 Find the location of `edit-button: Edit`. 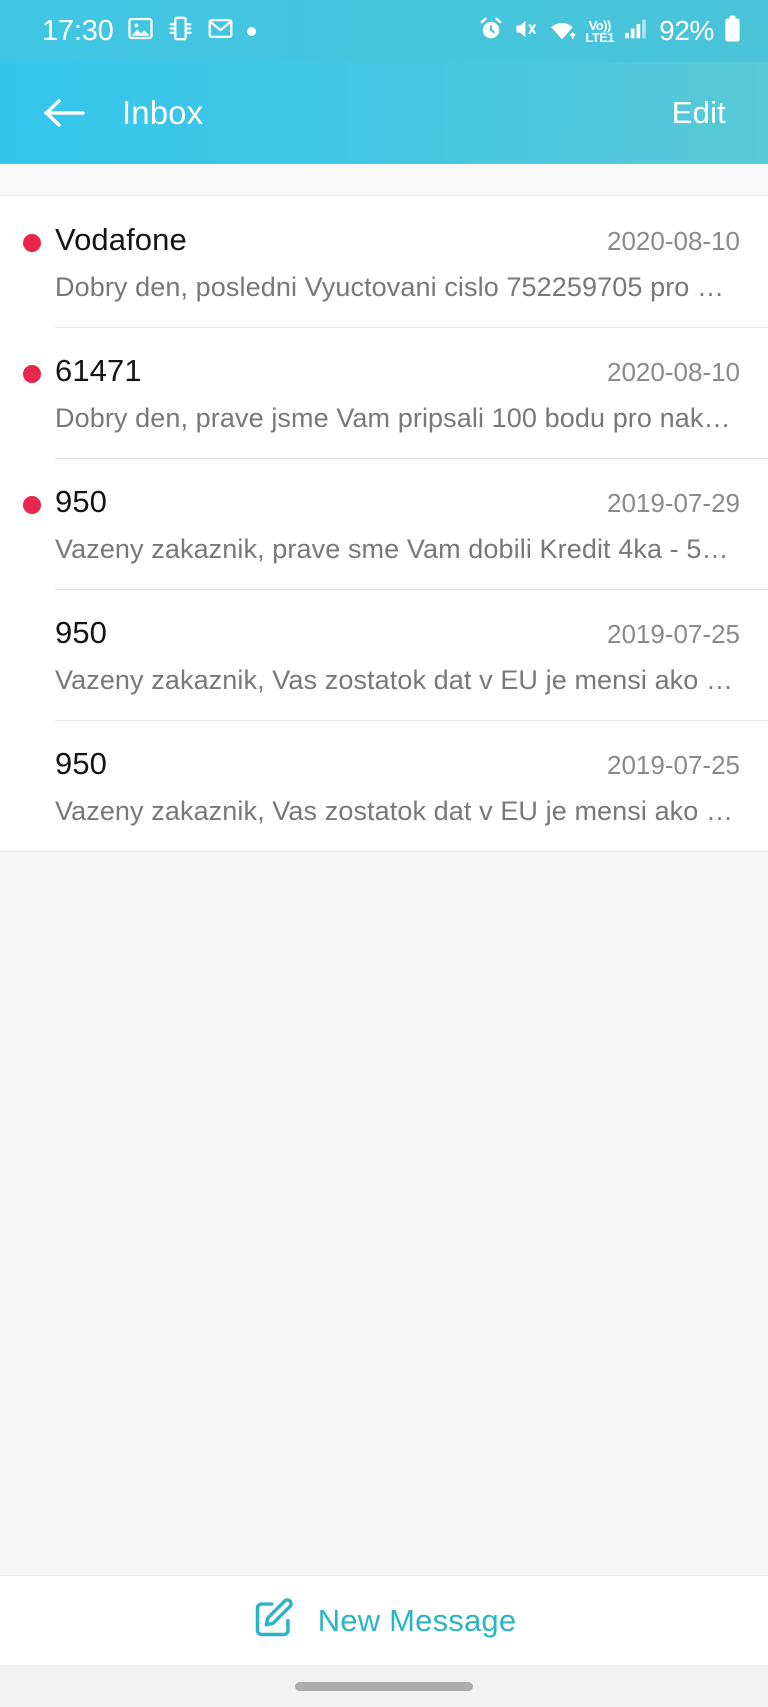

edit-button: Edit is located at coordinates (699, 113).